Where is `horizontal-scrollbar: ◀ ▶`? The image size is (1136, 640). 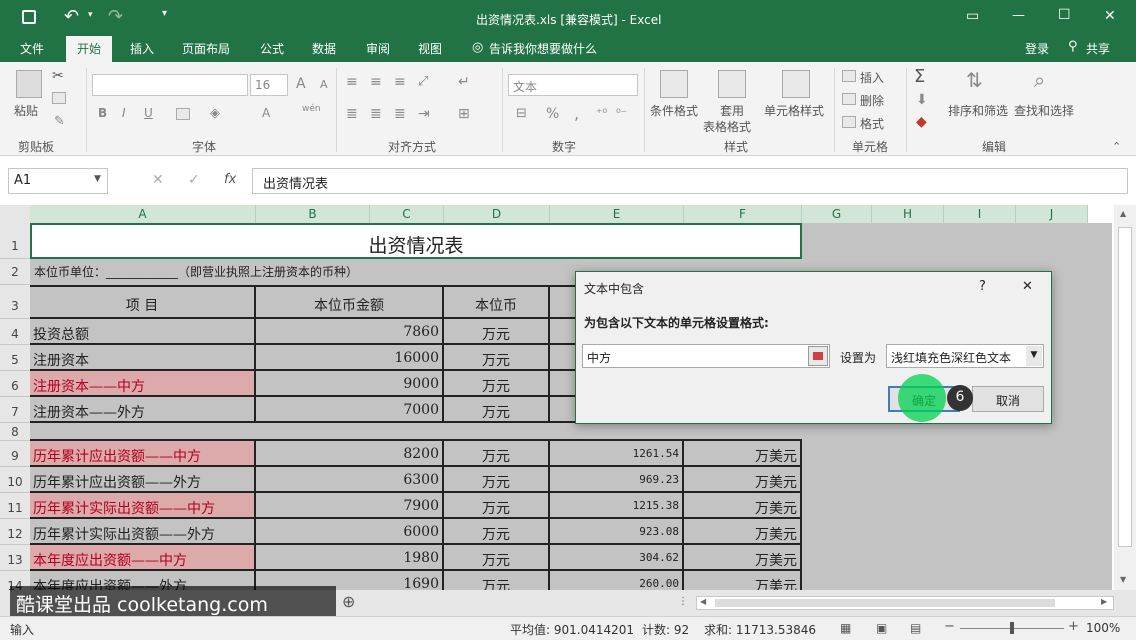
horizontal-scrollbar: ◀ ▶ is located at coordinates (905, 603).